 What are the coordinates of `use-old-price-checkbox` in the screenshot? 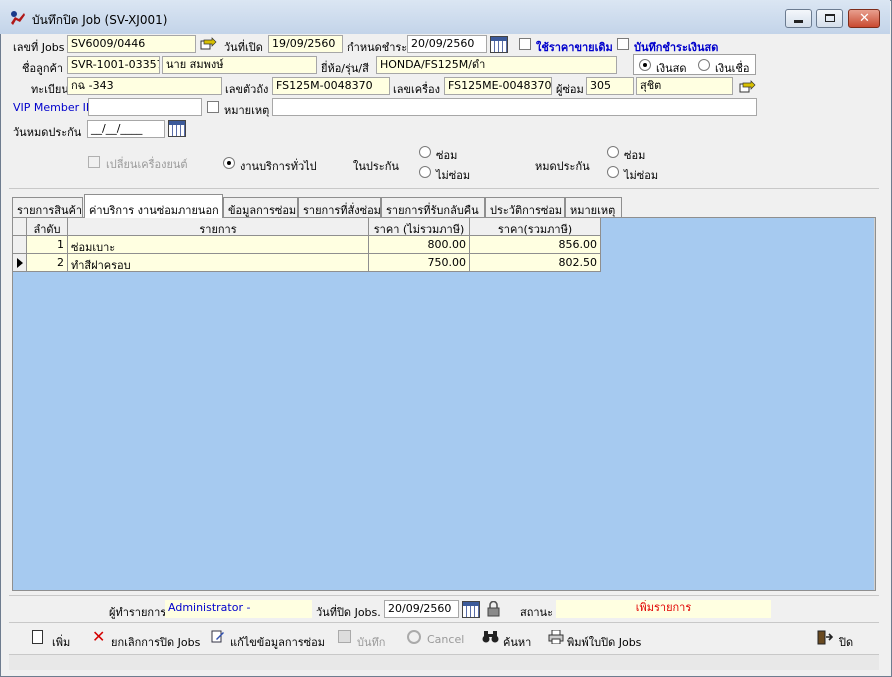 It's located at (525, 44).